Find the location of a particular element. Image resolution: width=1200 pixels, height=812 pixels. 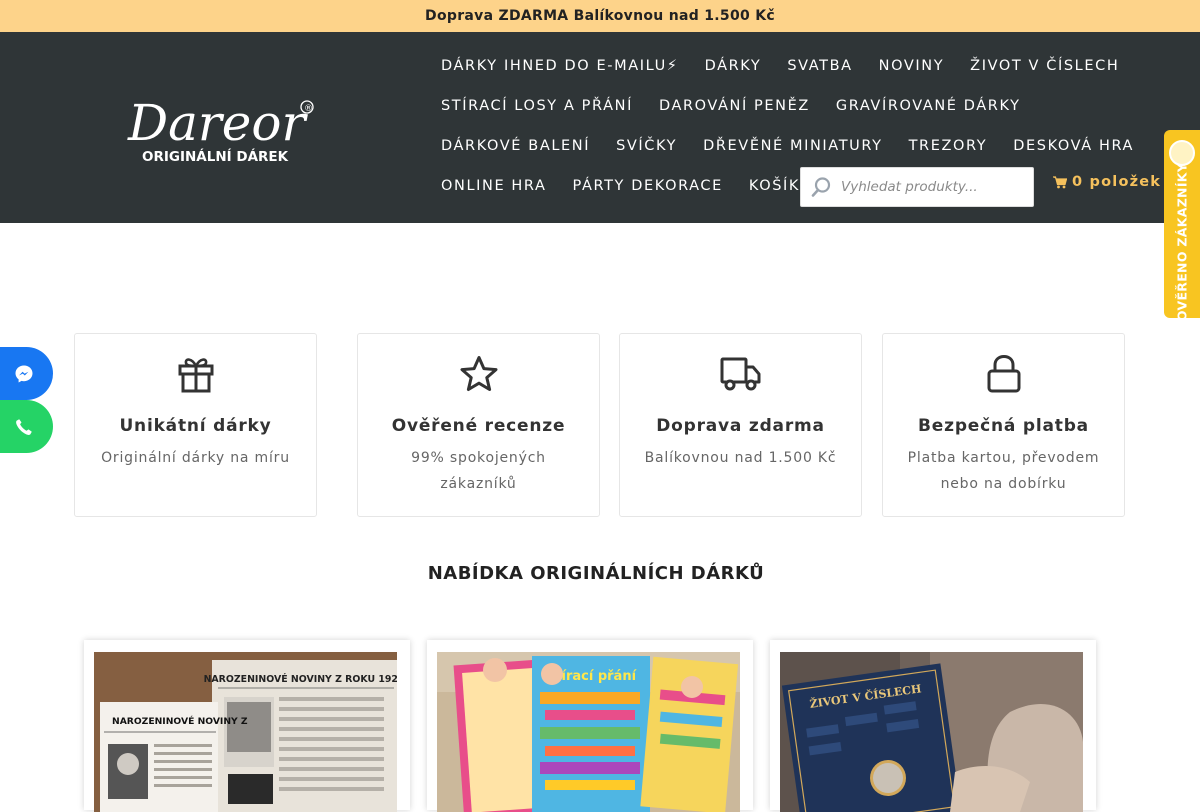

feature-description: Platba kartou, převodem nebo na dobírku is located at coordinates (1003, 471).